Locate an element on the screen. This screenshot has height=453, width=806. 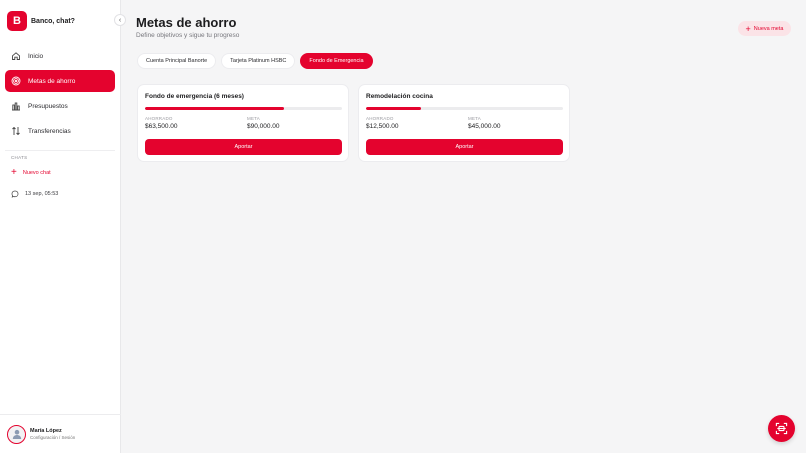
user-name: María López is located at coordinates (46, 431).